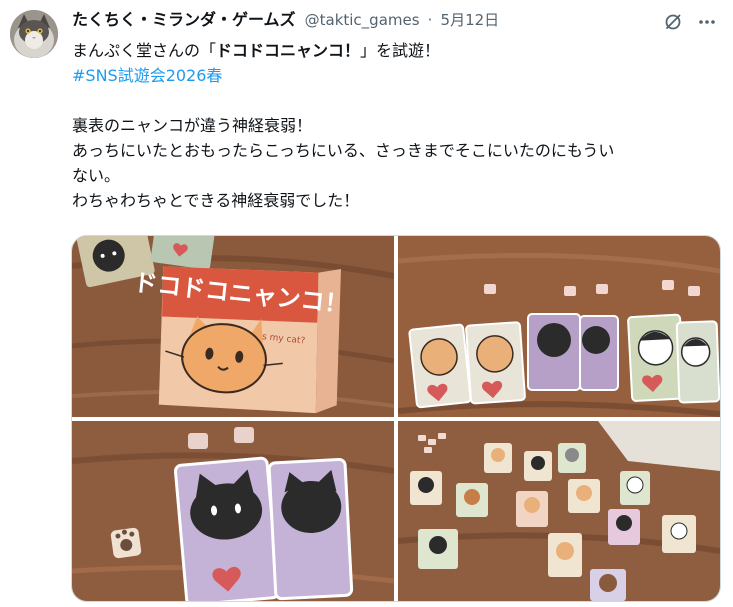  I want to click on line1-suffix: 」を試遊！, so click(400, 50).